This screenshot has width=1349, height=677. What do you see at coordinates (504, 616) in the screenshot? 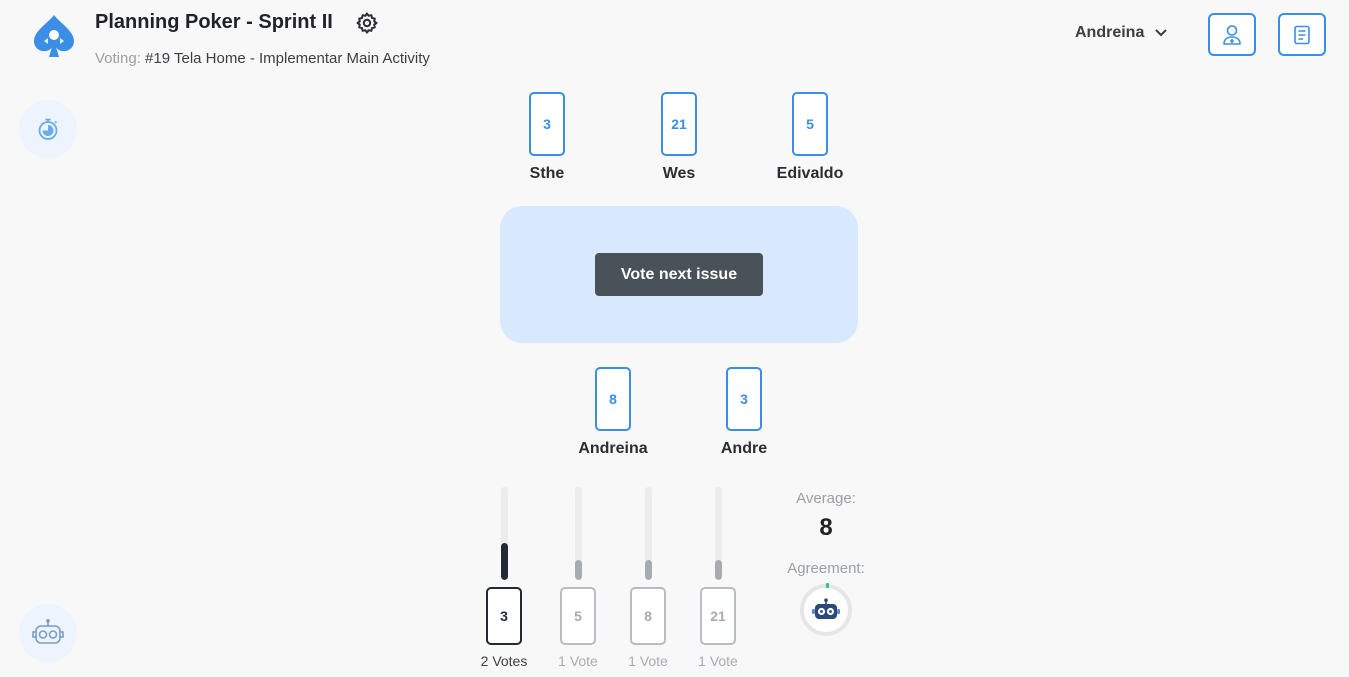
I see `result-card: 3` at bounding box center [504, 616].